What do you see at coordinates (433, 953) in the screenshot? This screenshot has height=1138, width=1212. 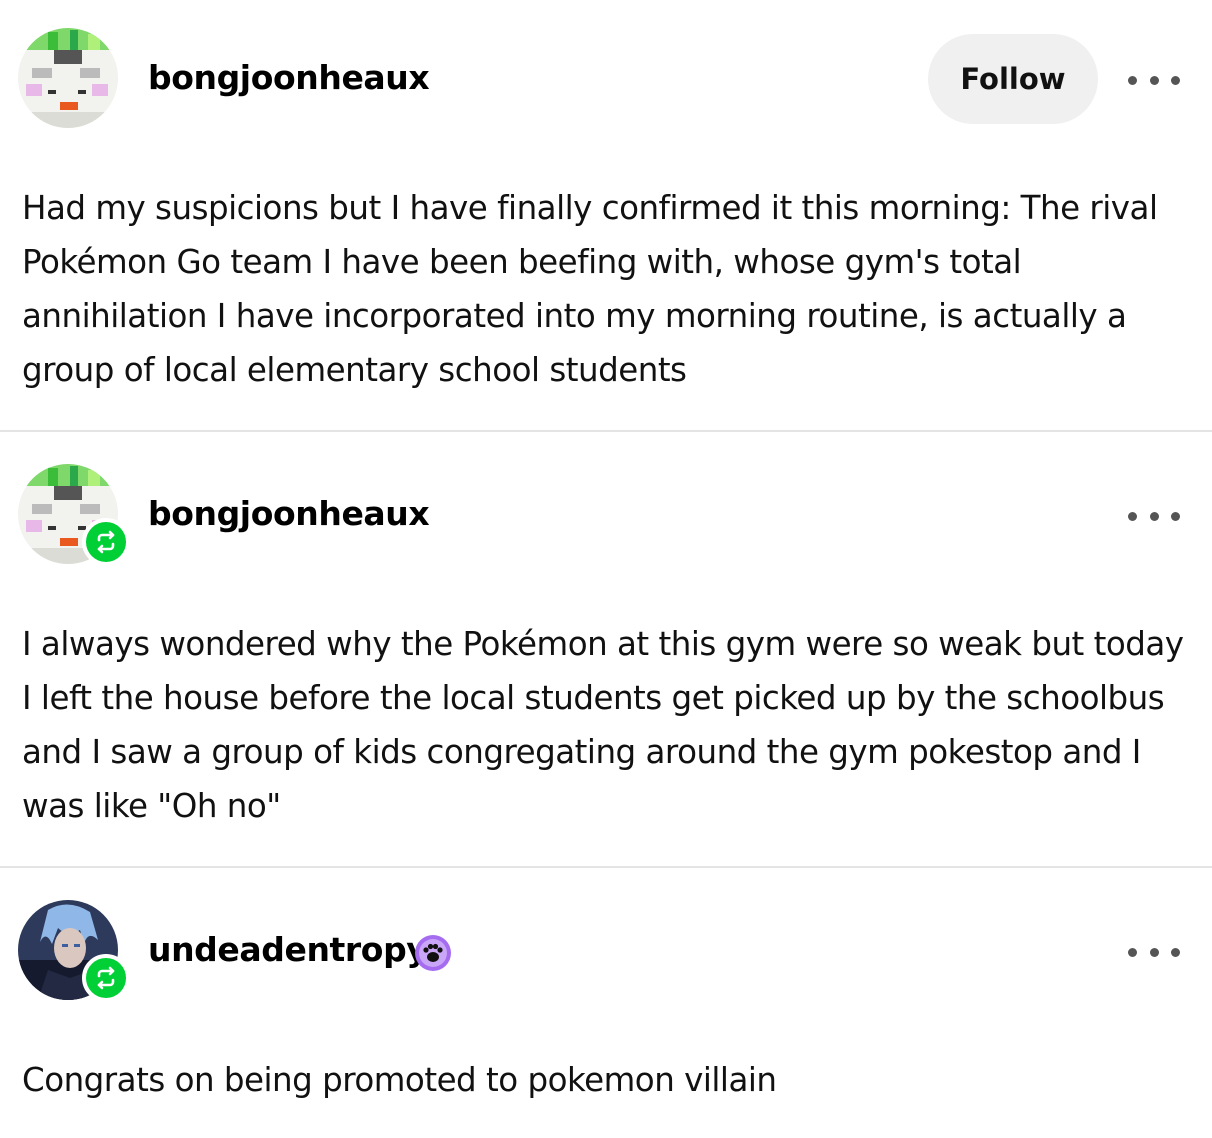 I see `paw-badge-icon` at bounding box center [433, 953].